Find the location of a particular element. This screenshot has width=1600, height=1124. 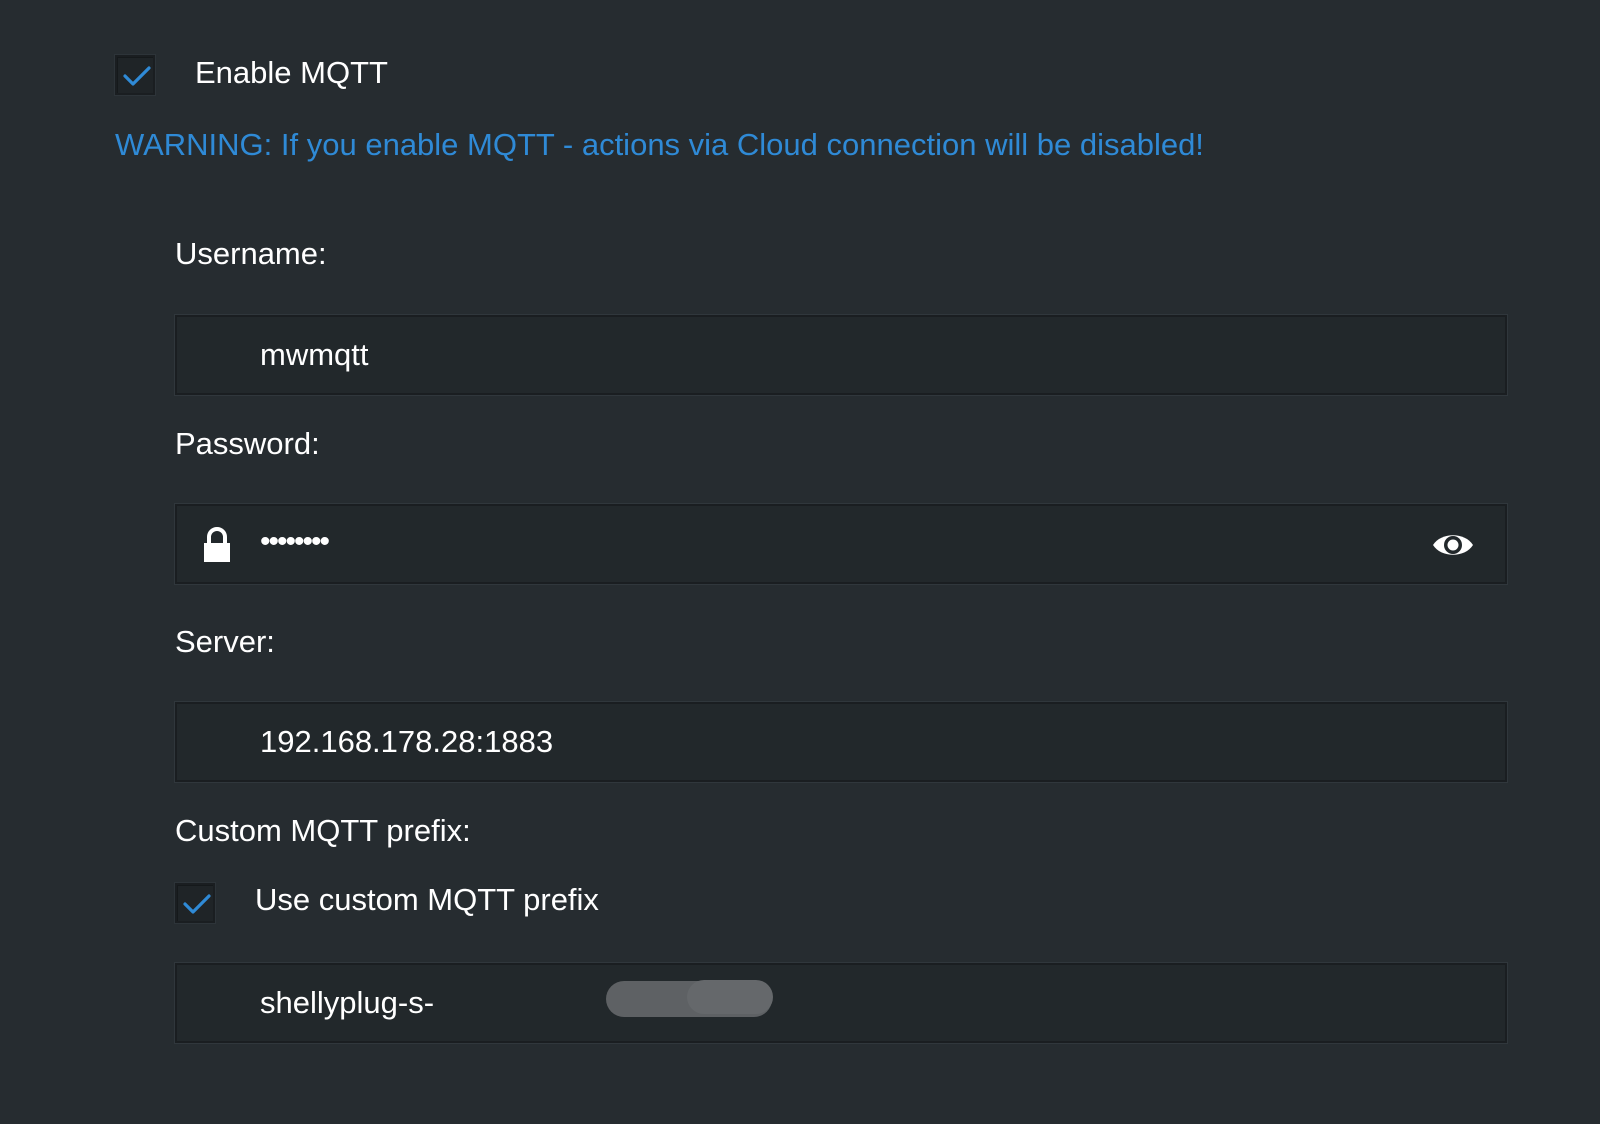

server-input: 192.168.178.28:1883 is located at coordinates (841, 742).